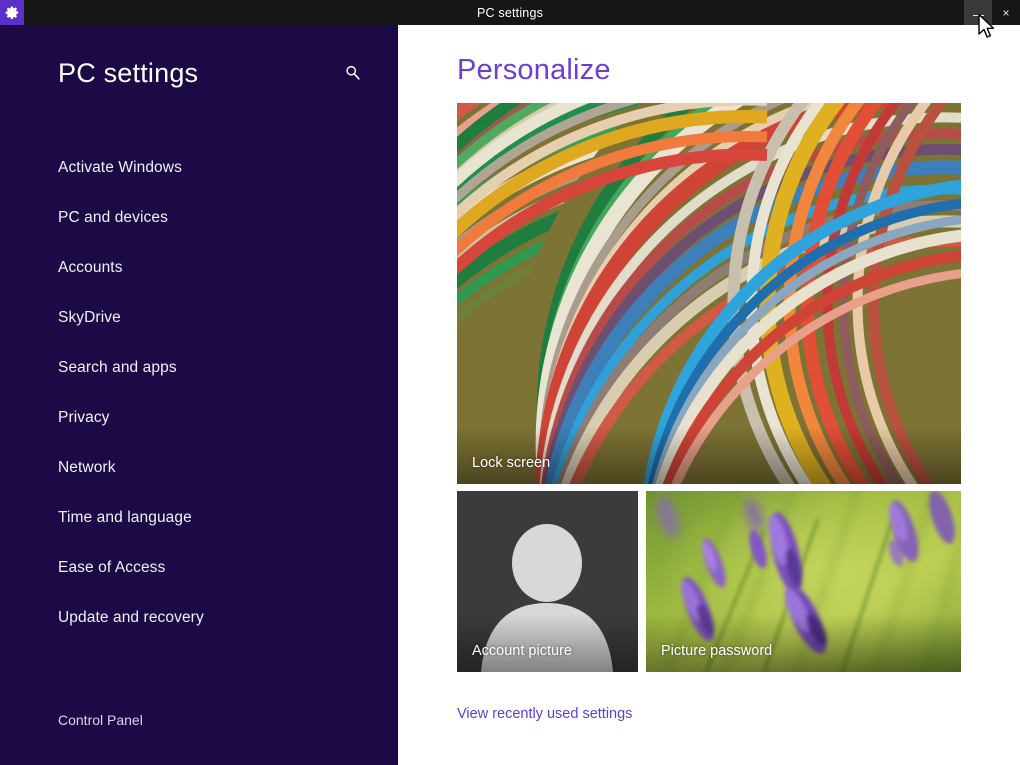 This screenshot has height=765, width=1020. What do you see at coordinates (223, 468) in the screenshot?
I see `sidebar-item-network: Network` at bounding box center [223, 468].